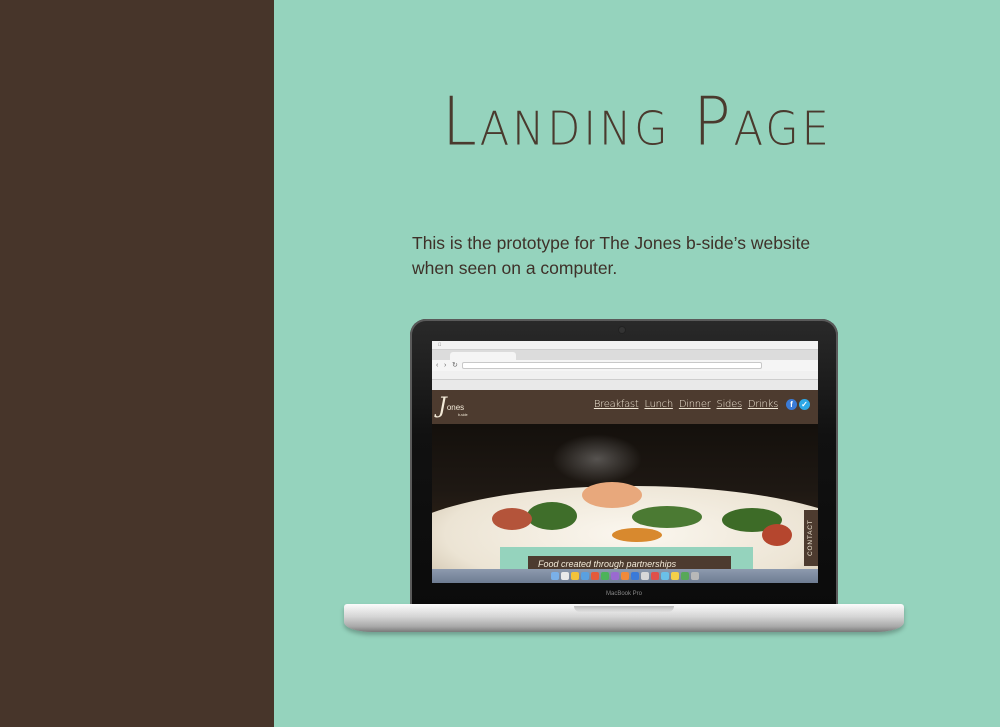 This screenshot has height=727, width=1000. I want to click on carrot-graphic, so click(637, 535).